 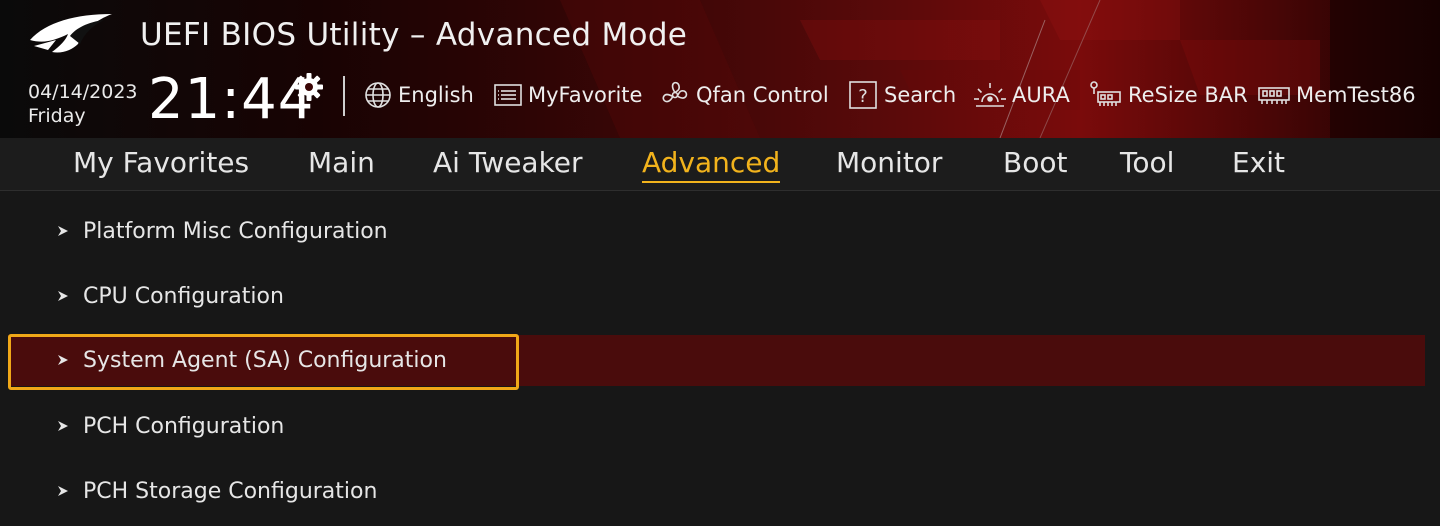 I want to click on search-label: Search, so click(x=920, y=95).